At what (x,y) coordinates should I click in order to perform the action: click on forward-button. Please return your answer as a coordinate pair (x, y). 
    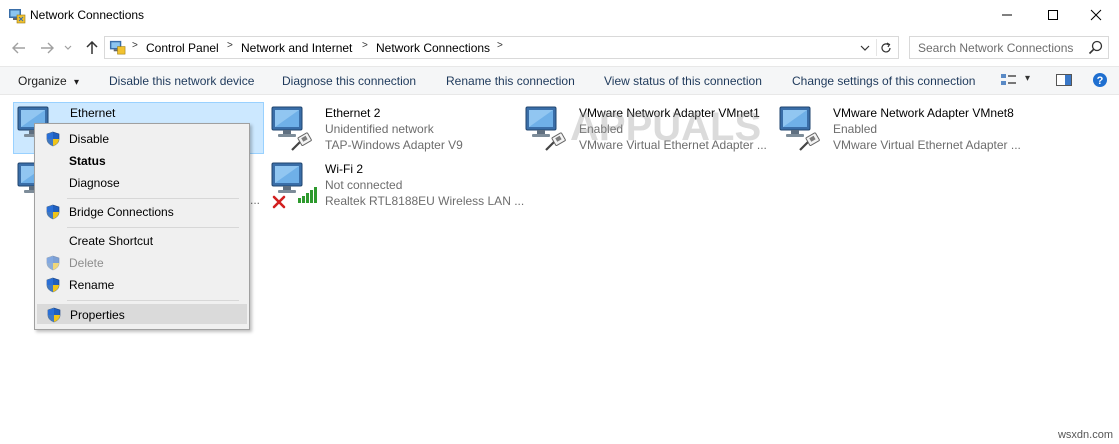
    Looking at the image, I should click on (47, 48).